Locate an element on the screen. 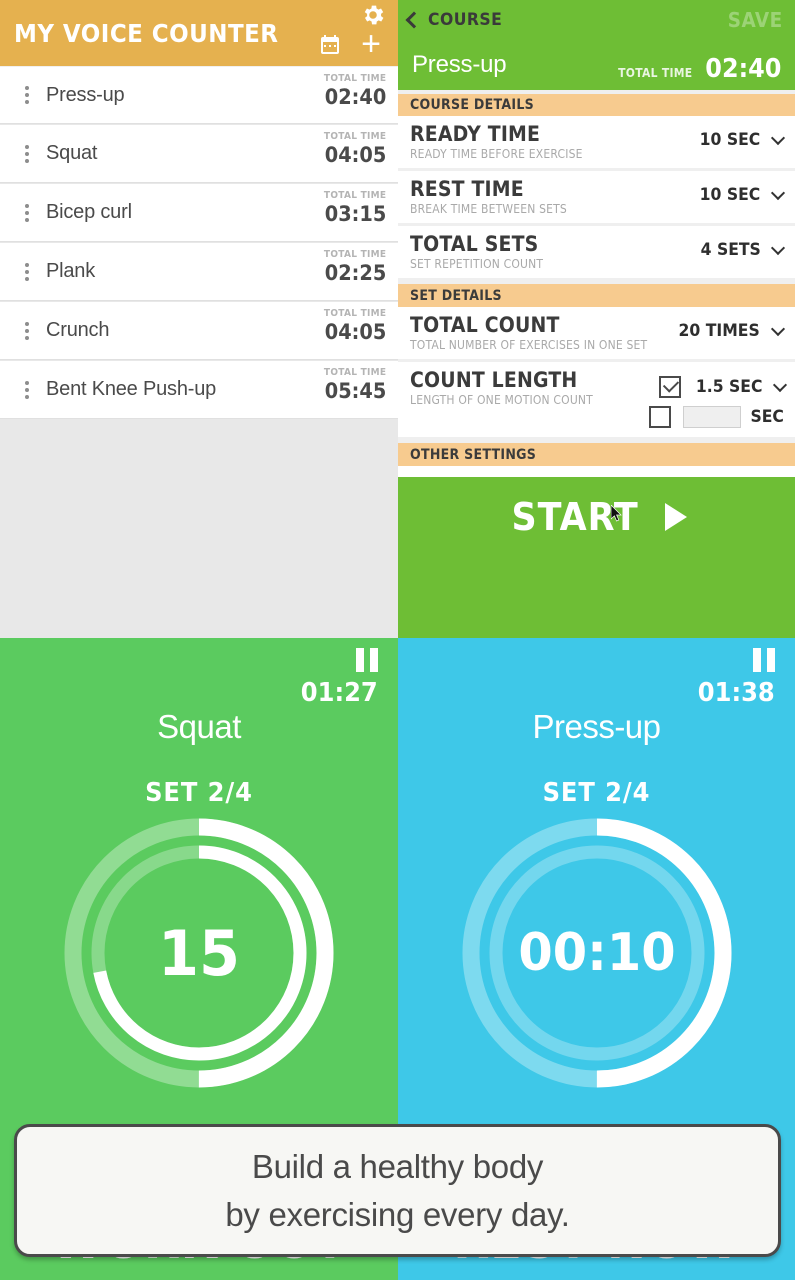 The width and height of the screenshot is (795, 1280). workout-progress-ring: 15 is located at coordinates (199, 953).